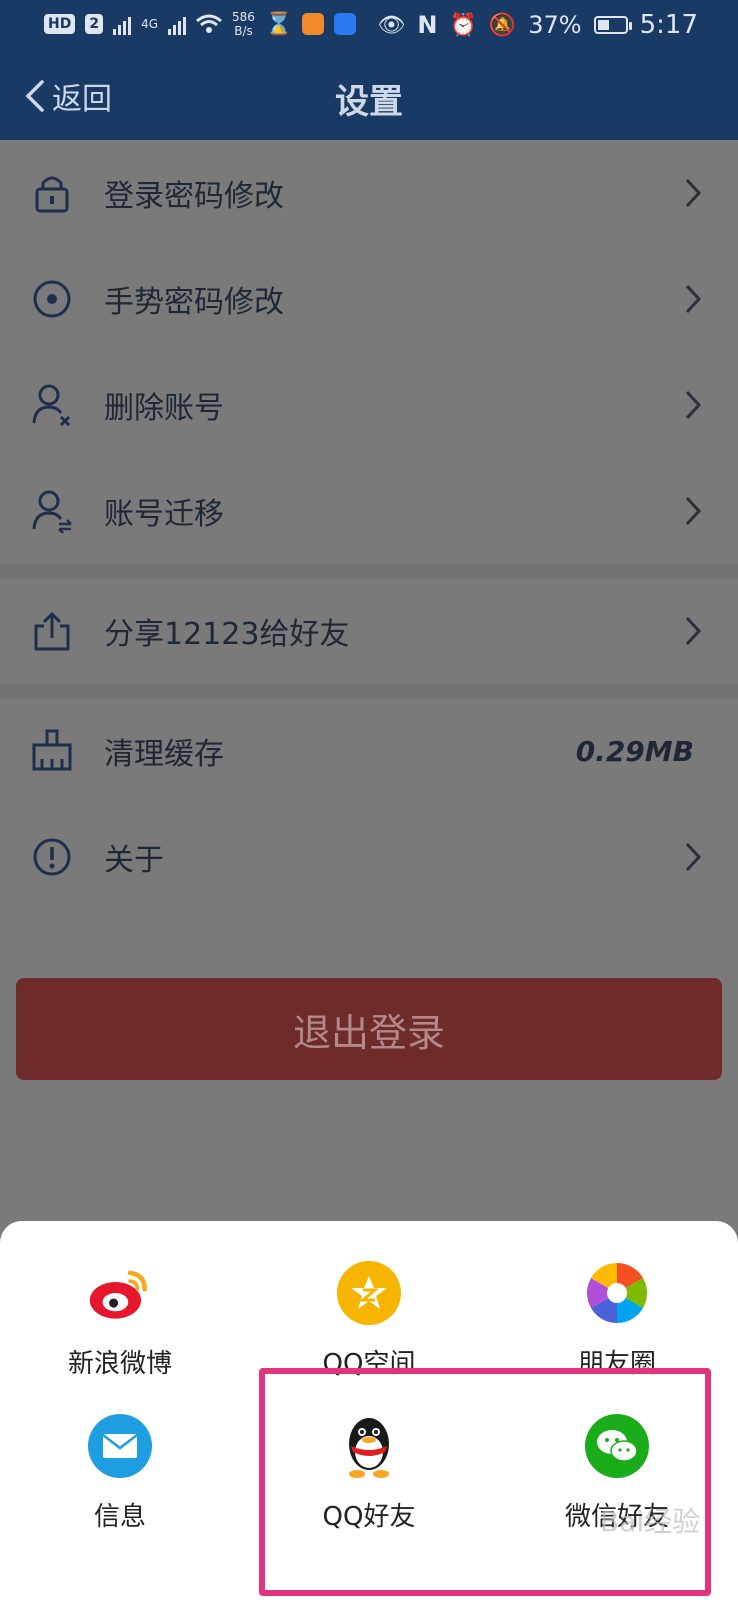 This screenshot has width=738, height=1600. What do you see at coordinates (120, 1446) in the screenshot?
I see `message-icon` at bounding box center [120, 1446].